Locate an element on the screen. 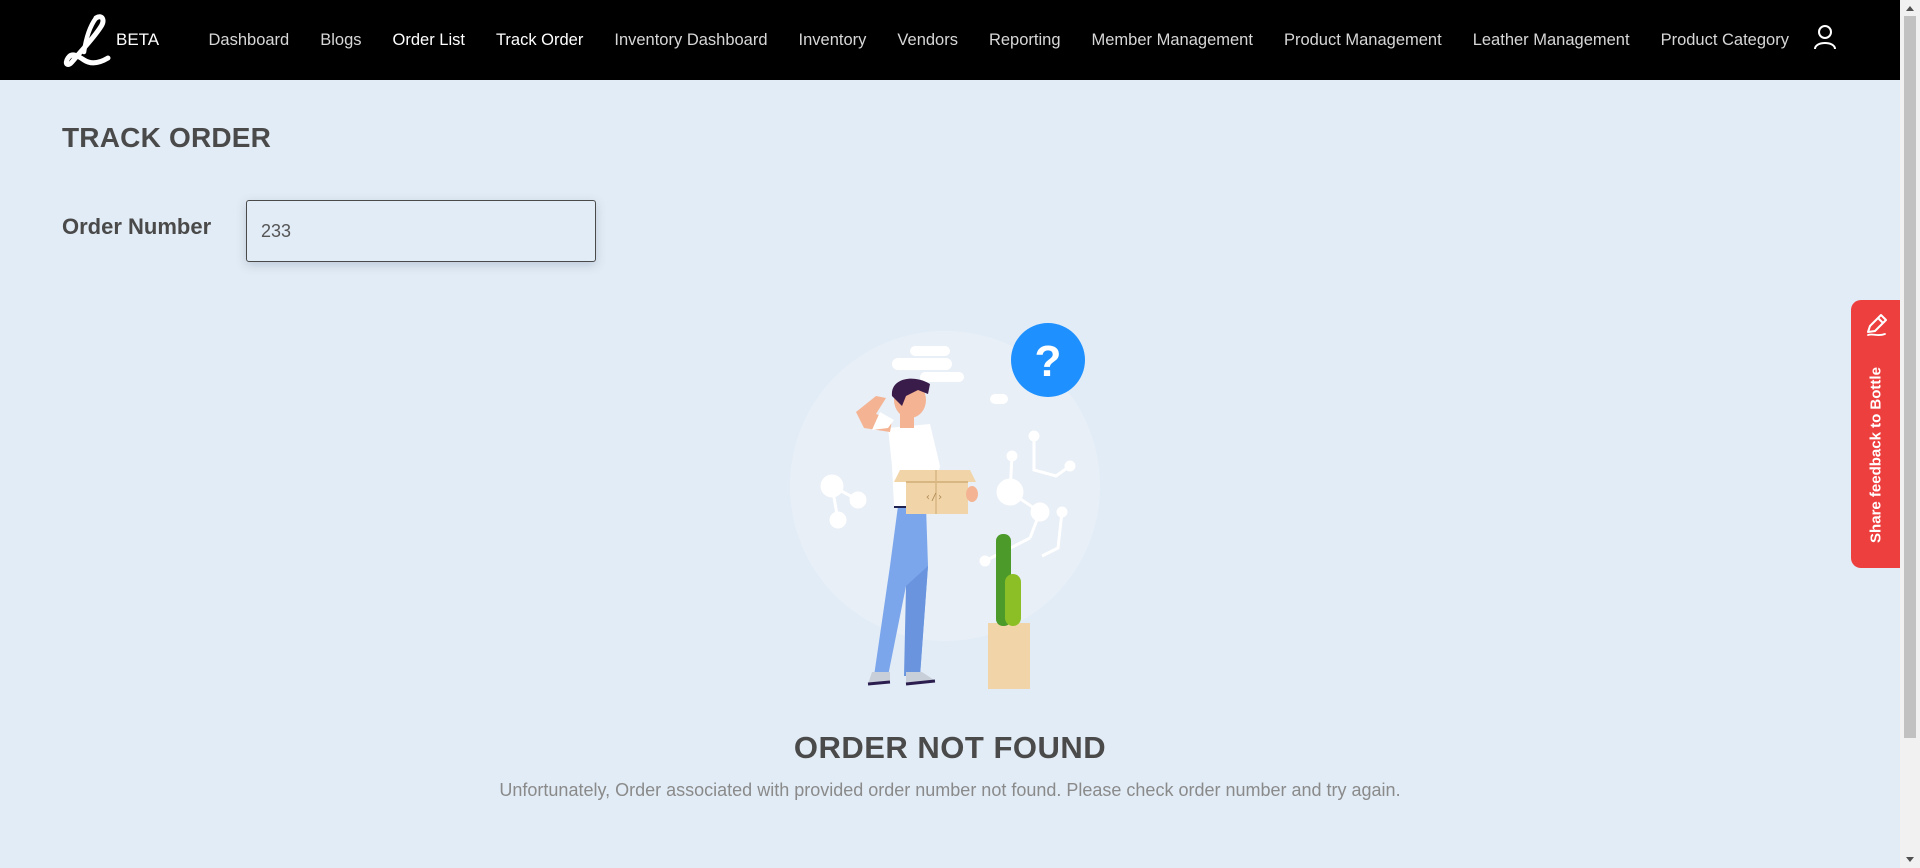 The width and height of the screenshot is (1920, 868). nav-track-order: Track Order is located at coordinates (539, 40).